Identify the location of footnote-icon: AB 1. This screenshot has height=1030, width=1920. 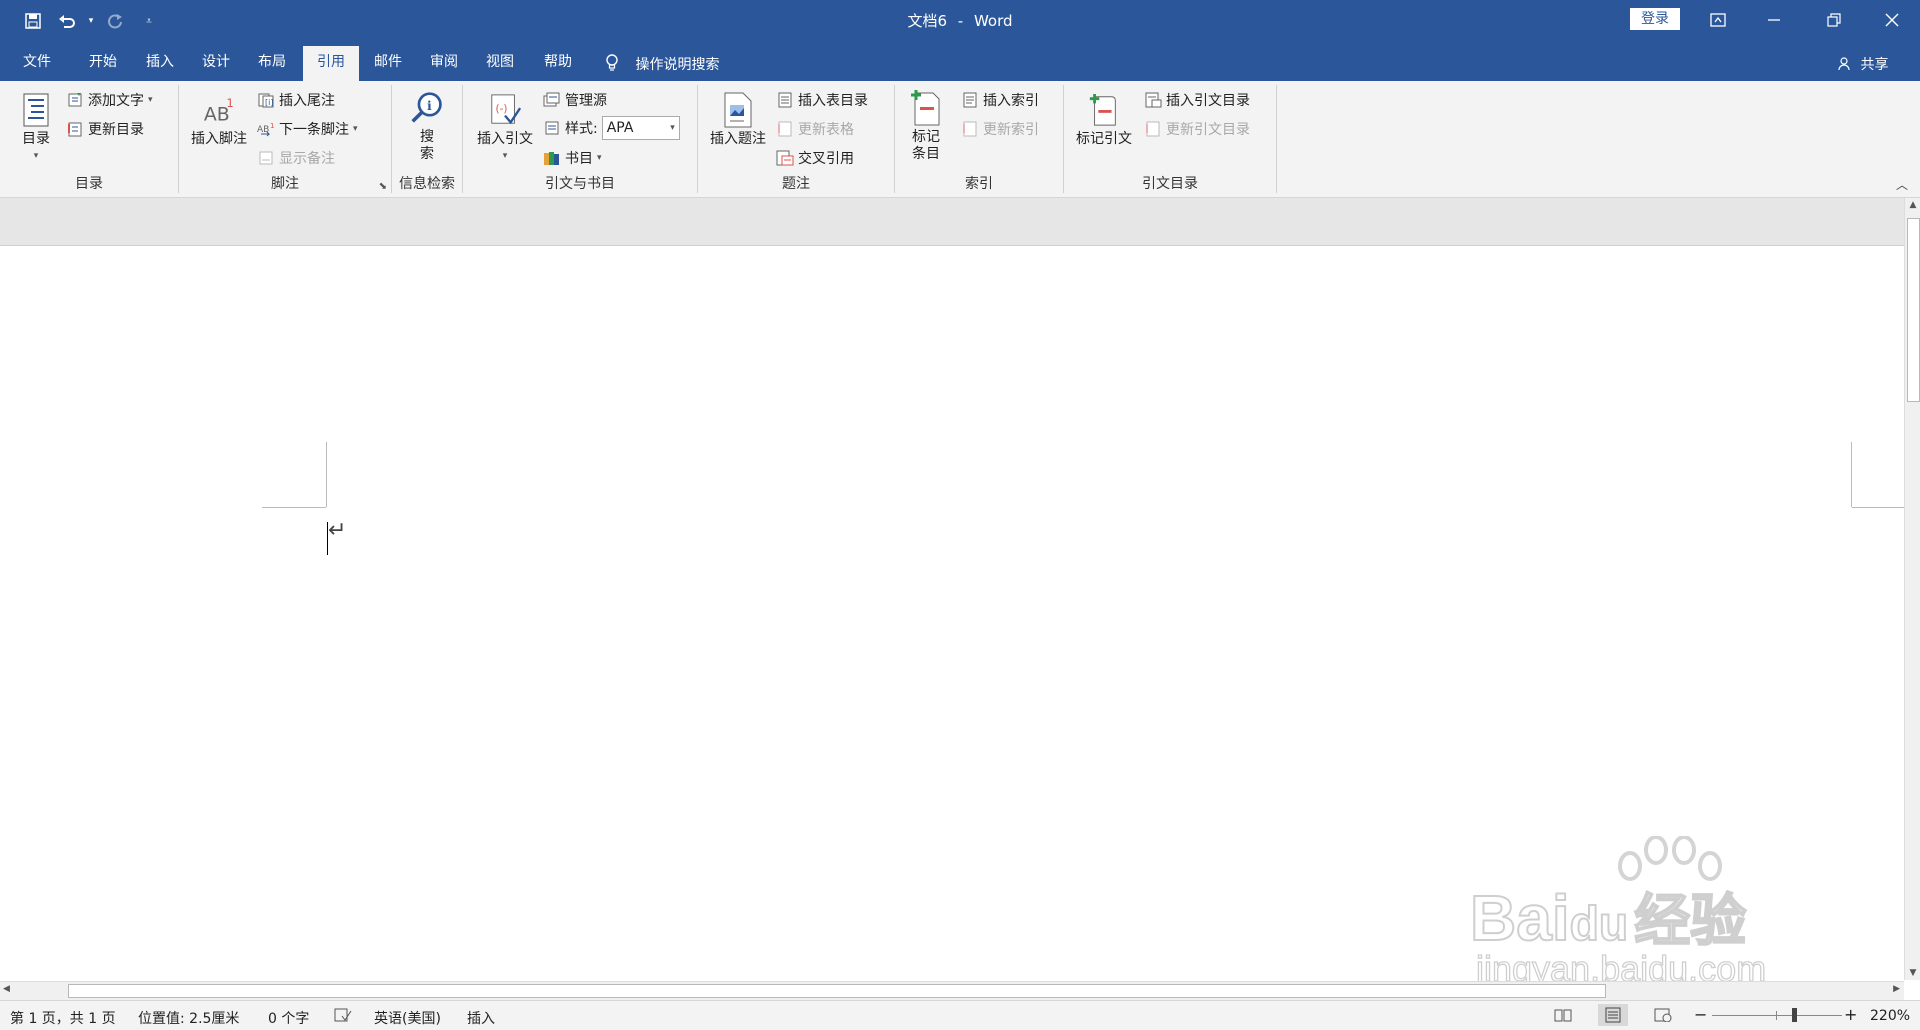
(219, 110).